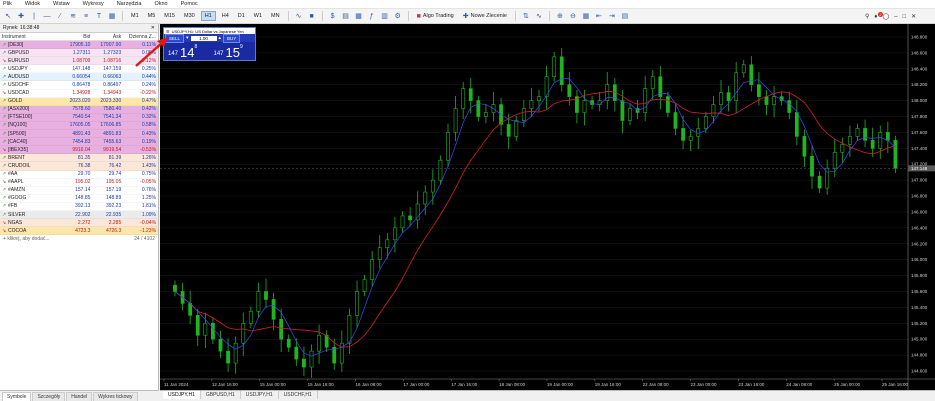 Image resolution: width=935 pixels, height=401 pixels. Describe the element at coordinates (47, 16) in the screenshot. I see `horizontal-line-icon: —` at that location.